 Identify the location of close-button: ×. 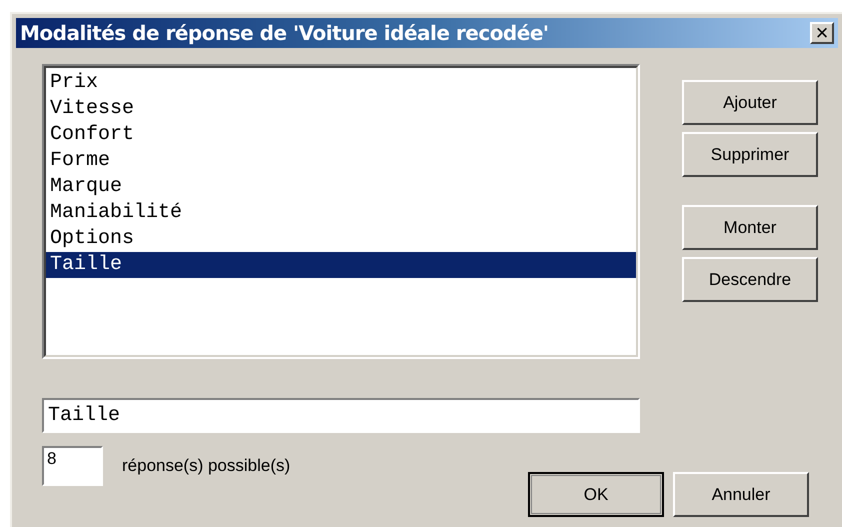
(822, 33).